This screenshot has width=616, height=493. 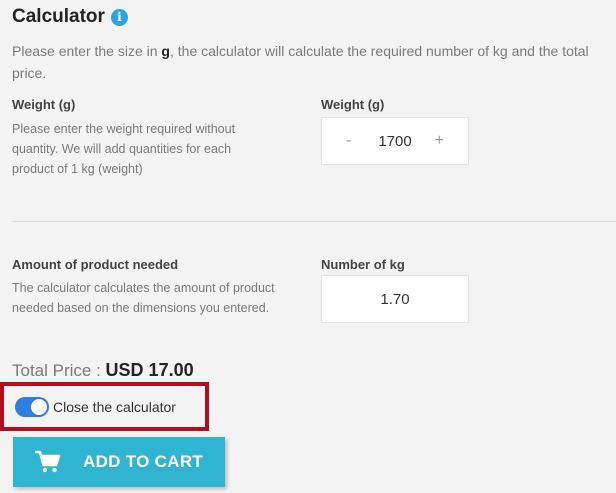 What do you see at coordinates (95, 264) in the screenshot?
I see `amount-label: Amount of product needed` at bounding box center [95, 264].